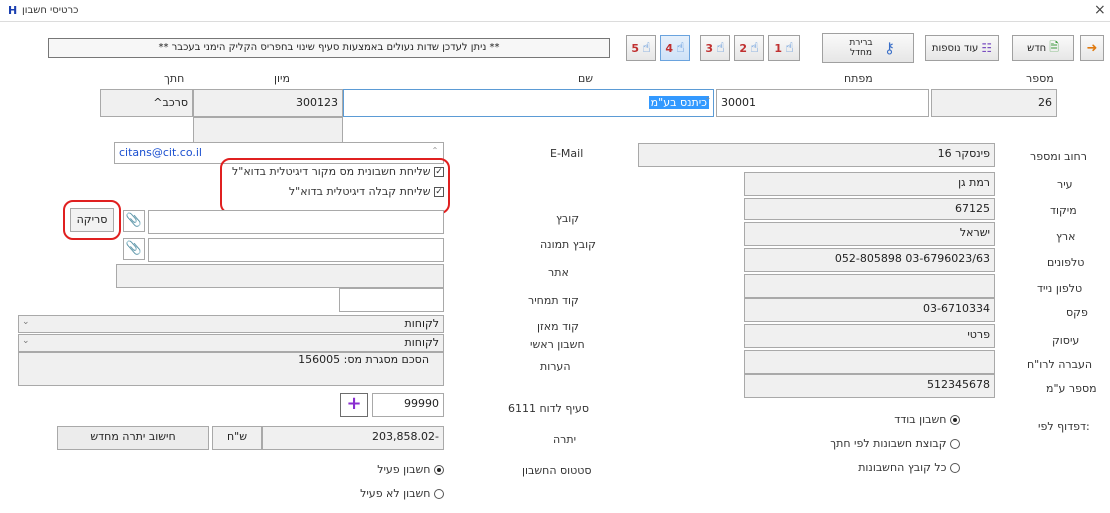  What do you see at coordinates (869, 209) in the screenshot?
I see `zip-field: 67125` at bounding box center [869, 209].